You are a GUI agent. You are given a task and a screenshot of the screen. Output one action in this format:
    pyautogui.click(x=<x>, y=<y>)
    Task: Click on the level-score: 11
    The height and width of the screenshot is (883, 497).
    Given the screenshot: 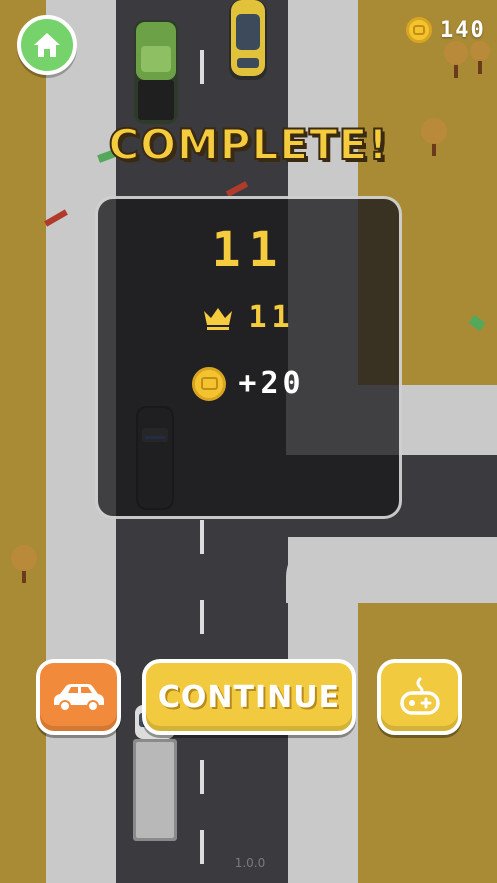 What is the action you would take?
    pyautogui.click(x=248, y=250)
    